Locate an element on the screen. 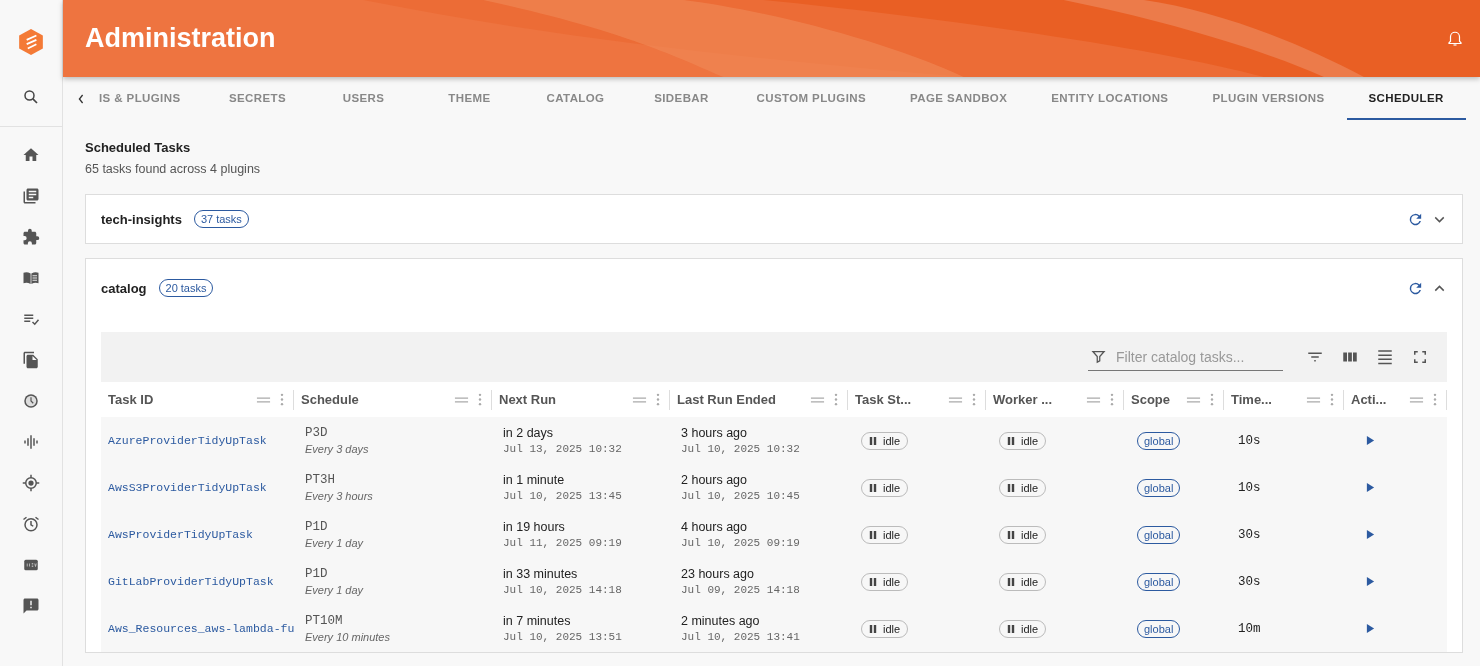 This screenshot has height=666, width=1480. schedule-text: Every 3 hours is located at coordinates (339, 496).